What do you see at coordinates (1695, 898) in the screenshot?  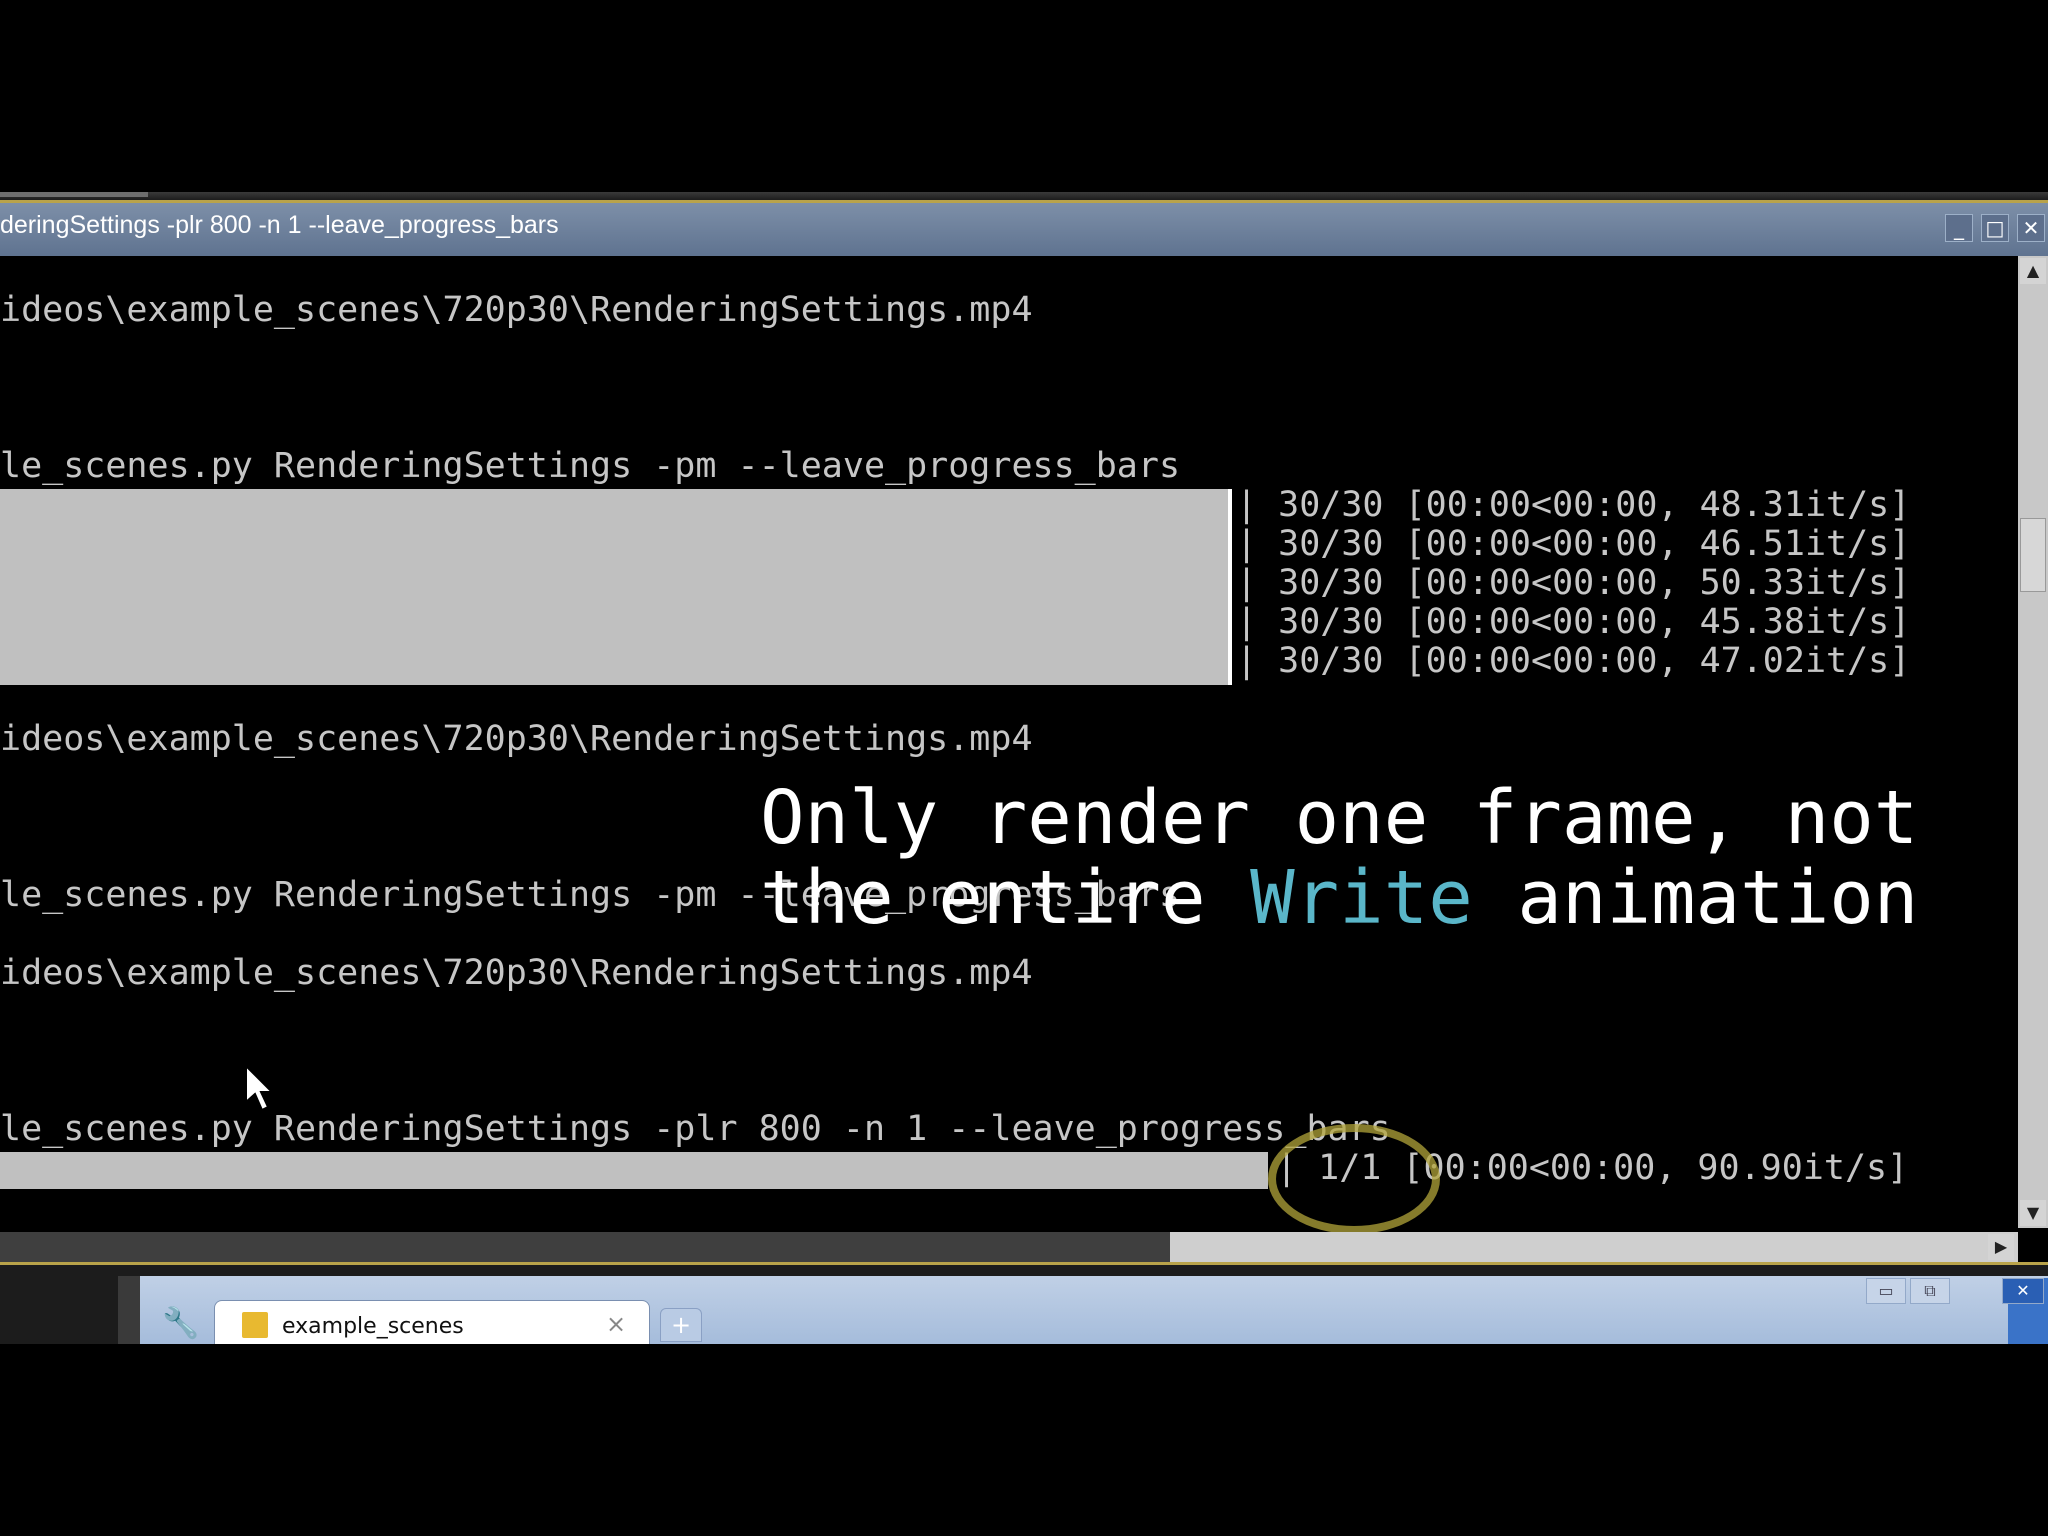 I see `caption-line-2-post: animation` at bounding box center [1695, 898].